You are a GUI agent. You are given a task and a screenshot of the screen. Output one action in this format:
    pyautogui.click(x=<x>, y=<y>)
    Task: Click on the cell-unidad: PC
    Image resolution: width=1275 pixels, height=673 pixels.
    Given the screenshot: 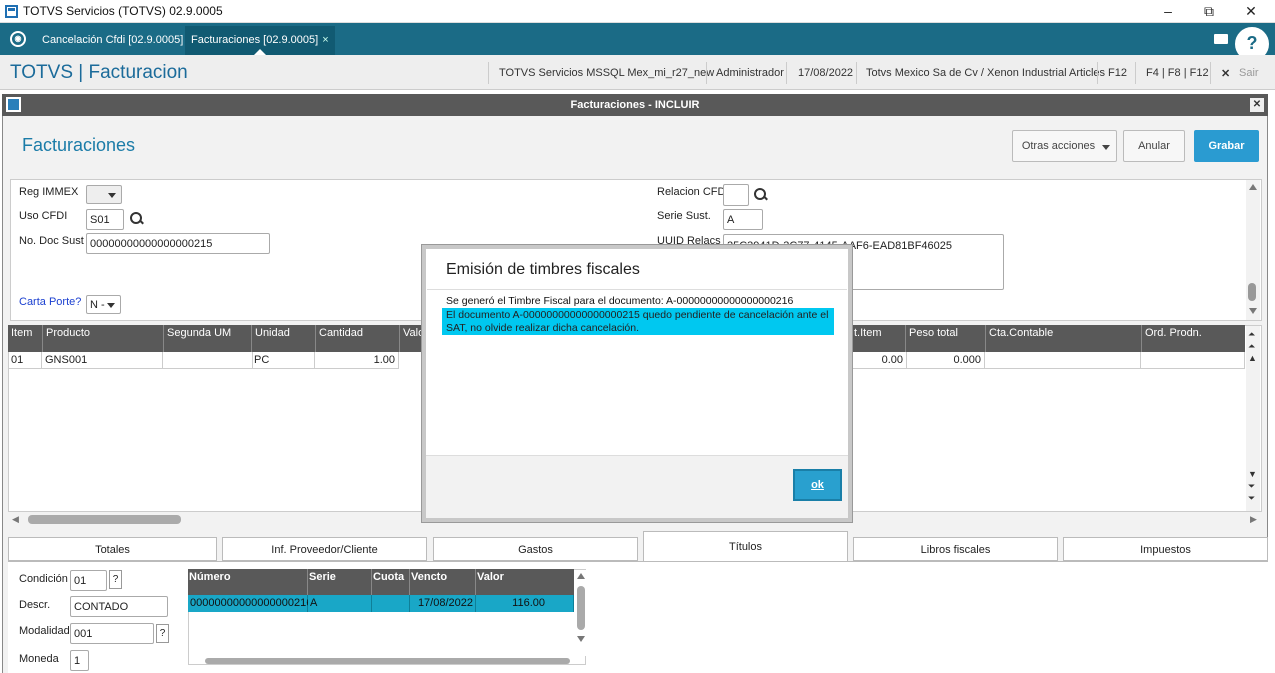 What is the action you would take?
    pyautogui.click(x=283, y=360)
    